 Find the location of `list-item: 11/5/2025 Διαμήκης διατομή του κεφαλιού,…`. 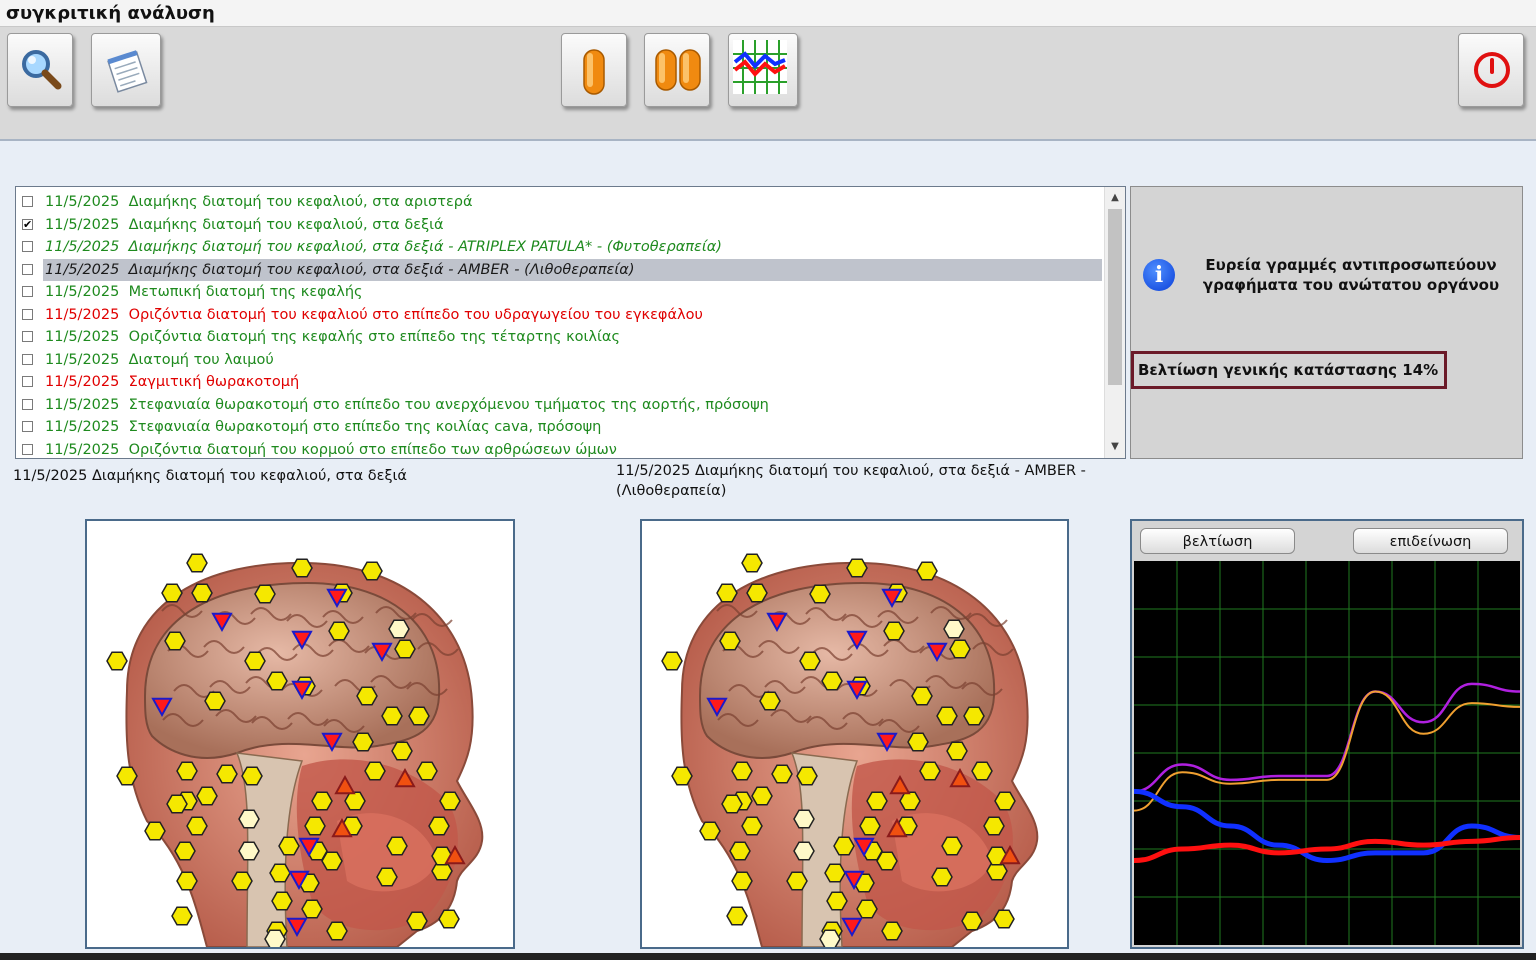

list-item: 11/5/2025 Διαμήκης διατομή του κεφαλιού,… is located at coordinates (560, 269).